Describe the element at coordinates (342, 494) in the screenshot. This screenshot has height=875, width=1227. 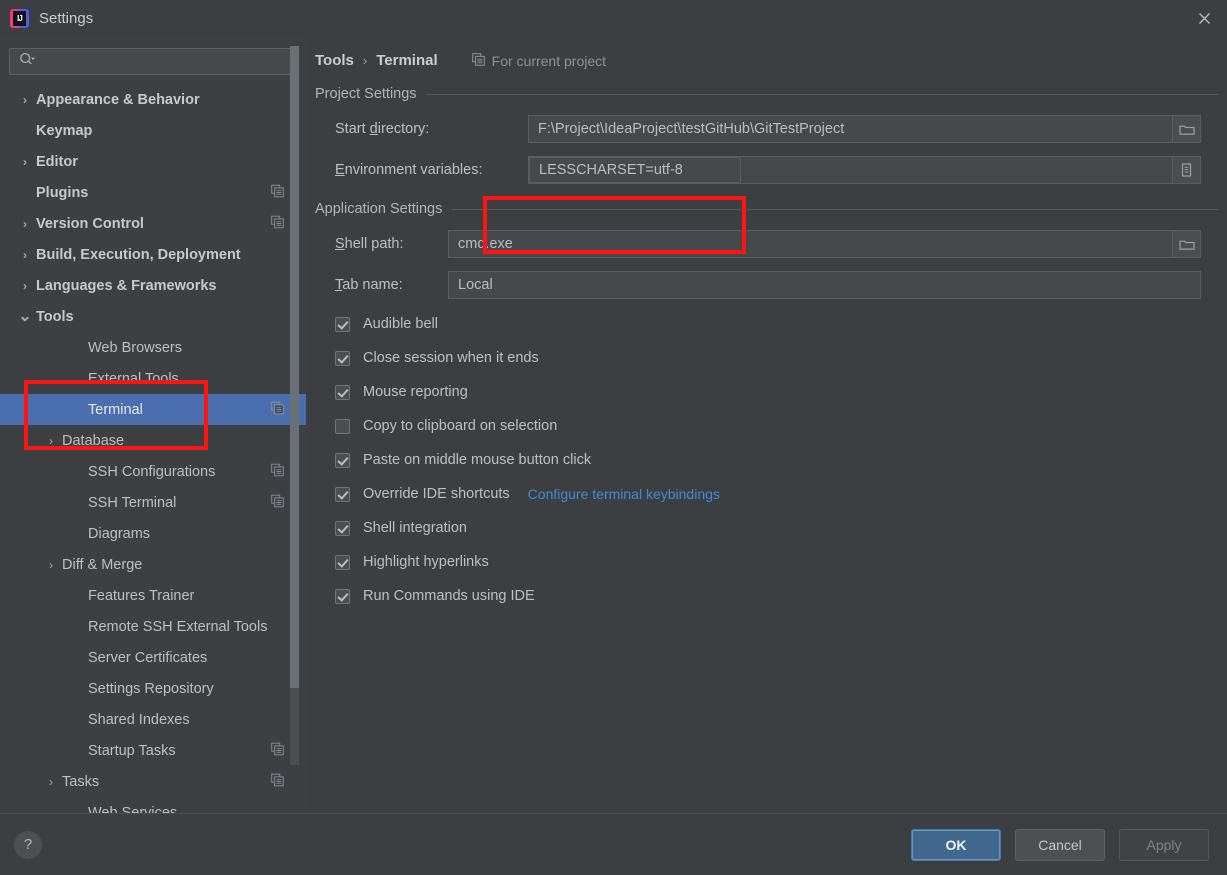
I see `checkbox-override-ide-shortcuts` at that location.